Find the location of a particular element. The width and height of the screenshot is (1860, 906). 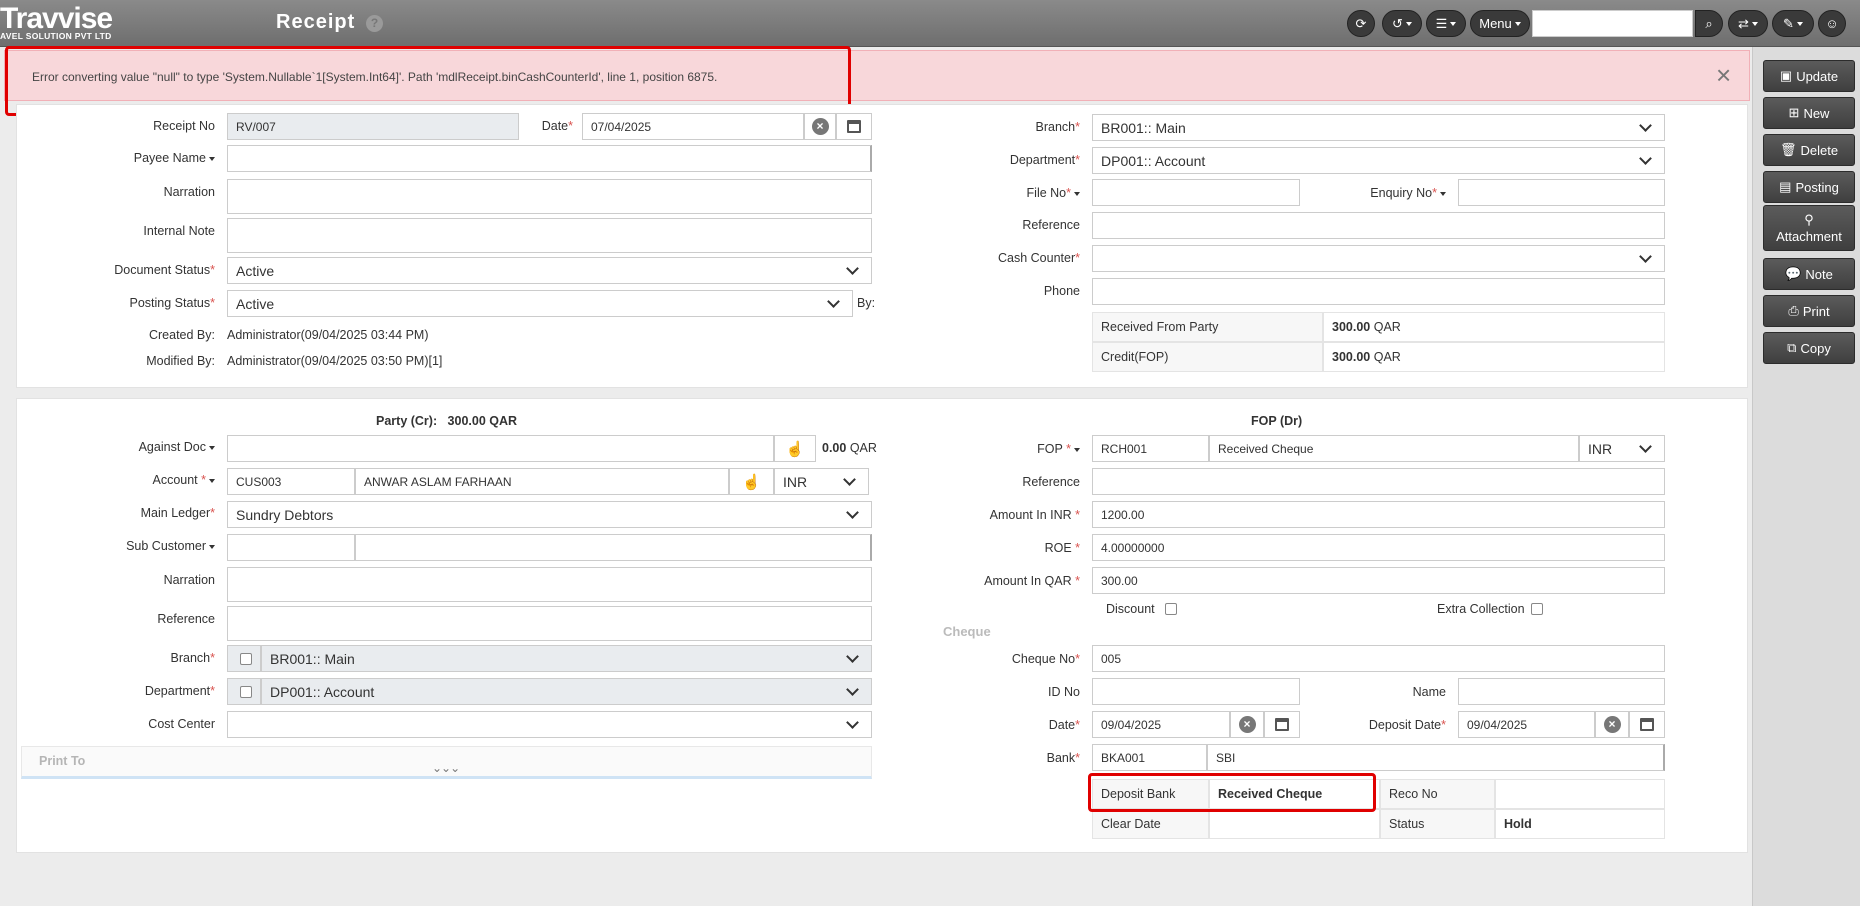

party-narration-textarea is located at coordinates (549, 584).